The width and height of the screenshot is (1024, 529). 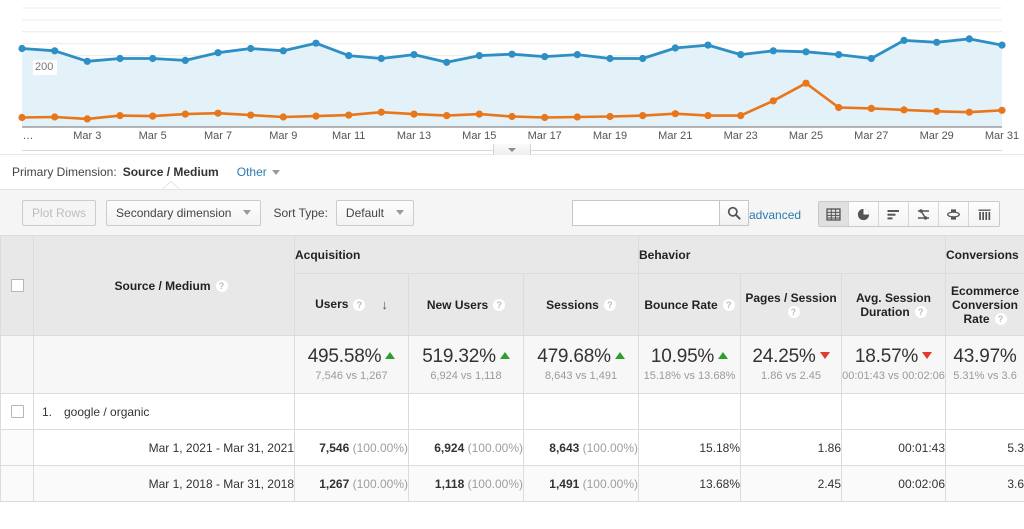 I want to click on pivot-view-button, so click(x=954, y=214).